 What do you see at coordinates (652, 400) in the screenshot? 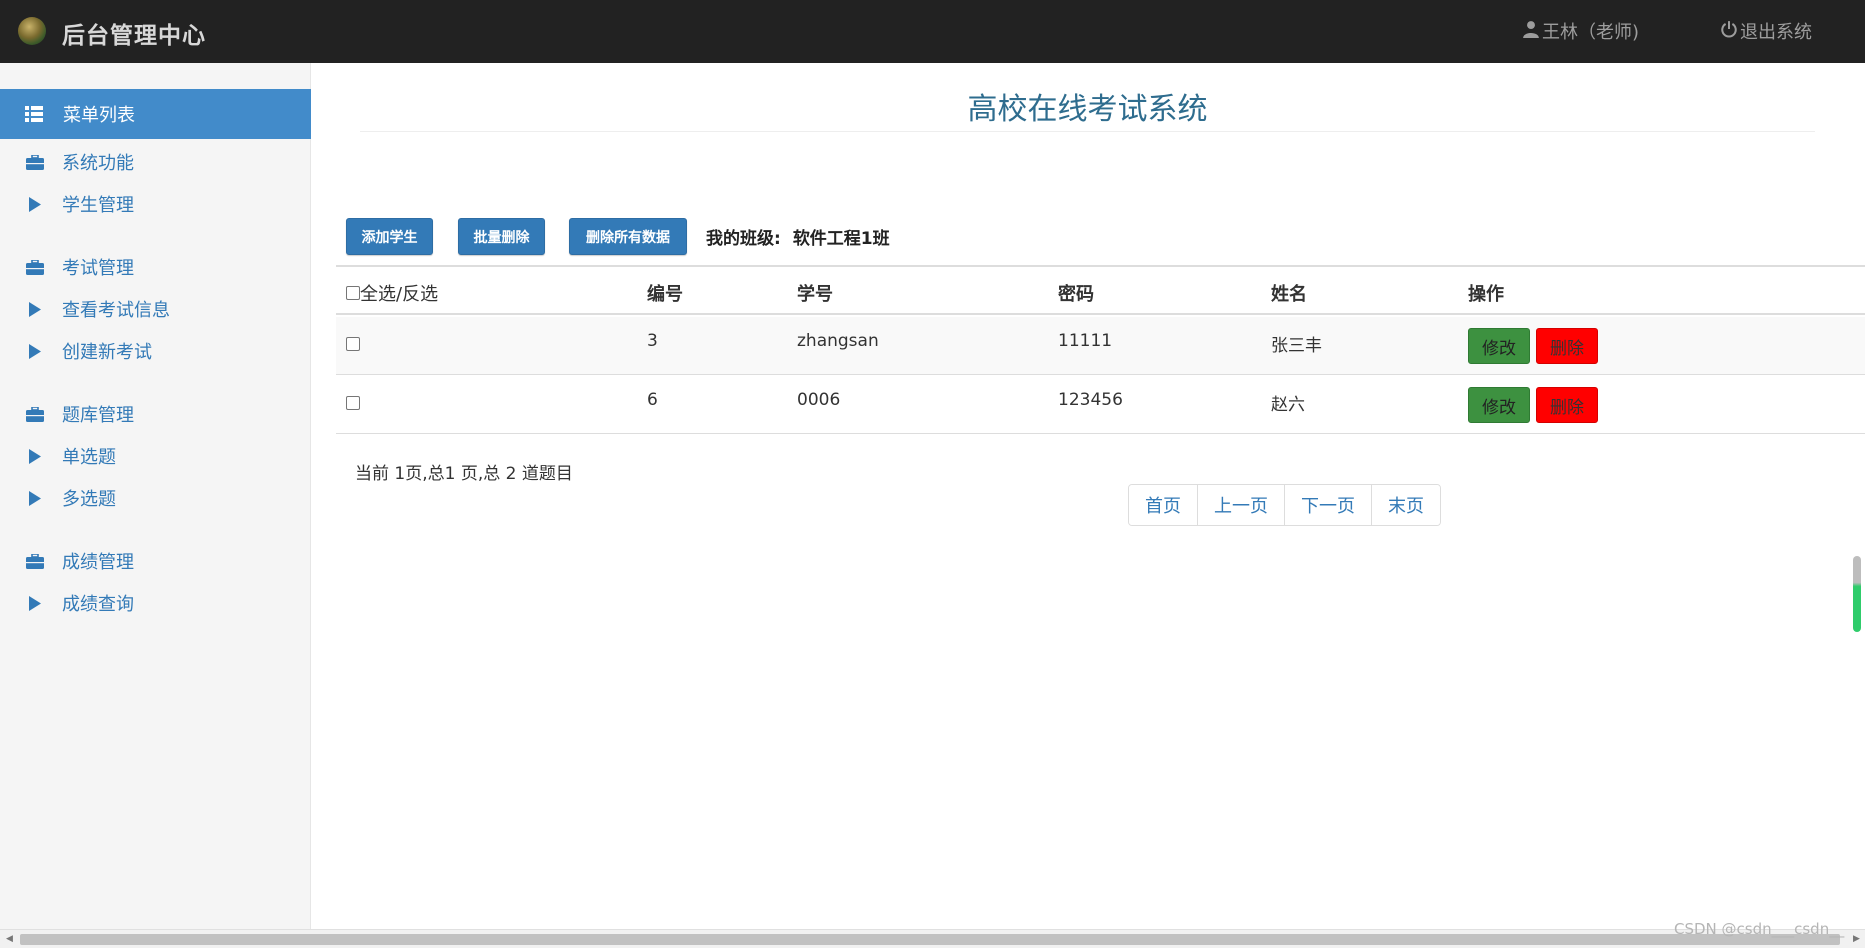
I see `cell-id: 6` at bounding box center [652, 400].